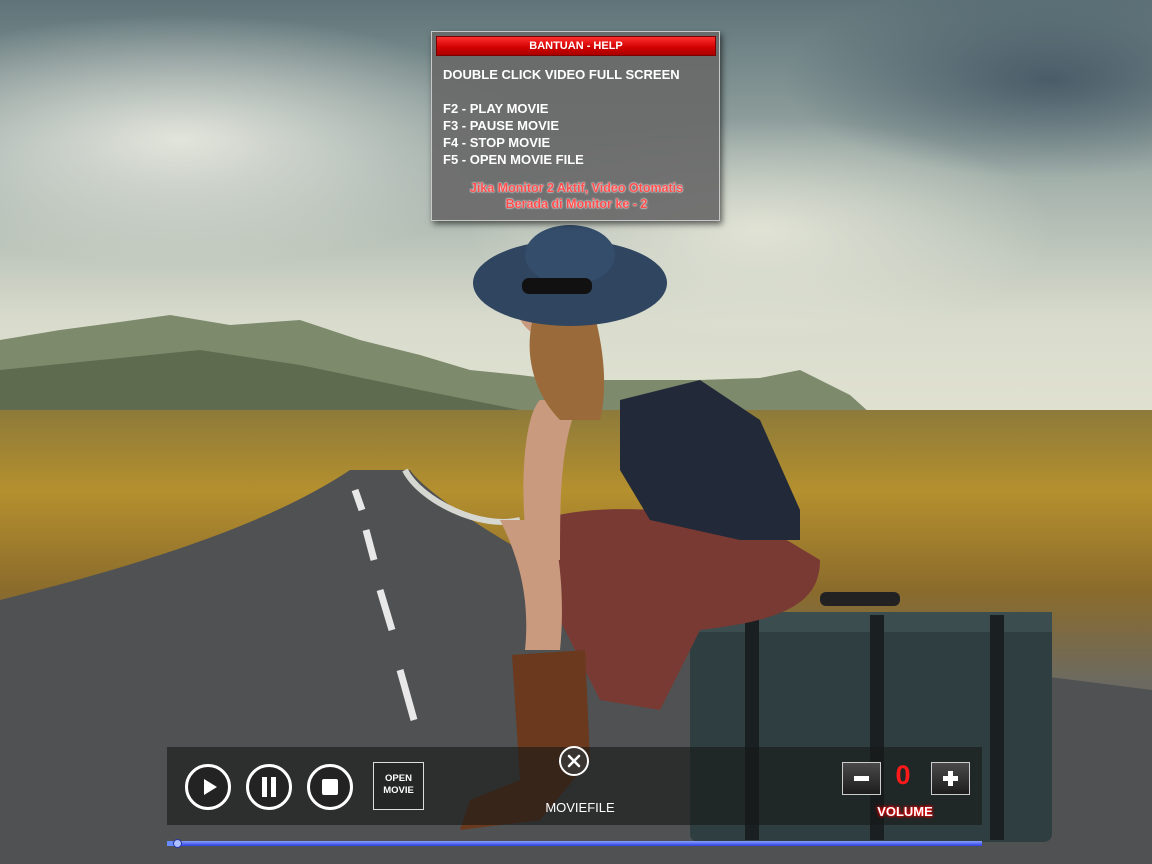 This screenshot has width=1152, height=864. Describe the element at coordinates (903, 775) in the screenshot. I see `volume-value: 0` at that location.